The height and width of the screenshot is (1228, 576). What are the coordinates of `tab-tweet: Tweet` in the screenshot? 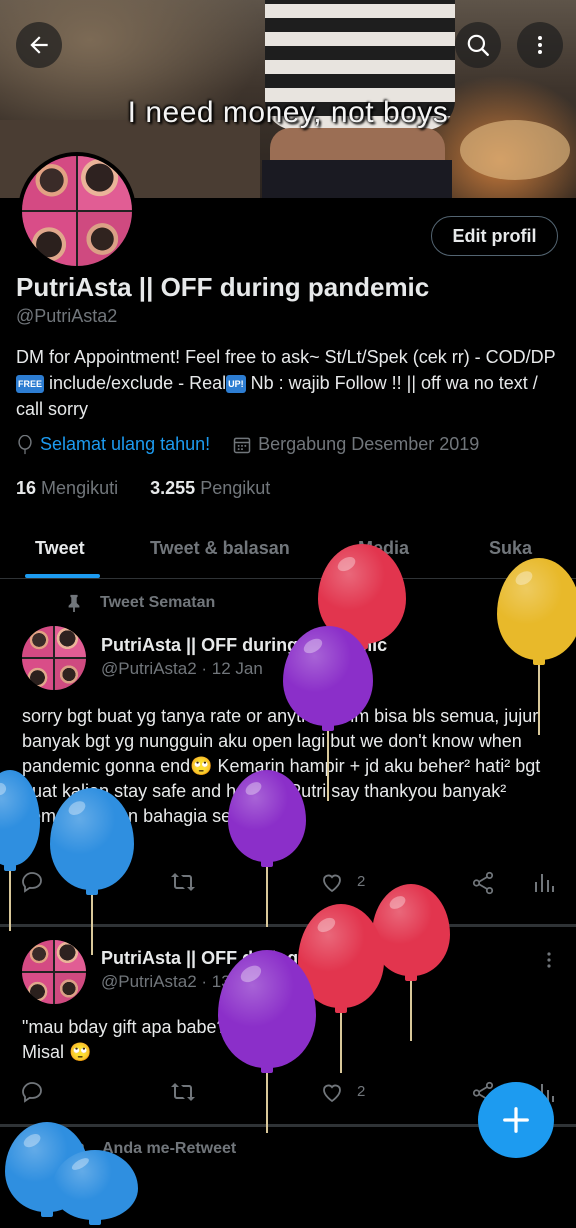 It's located at (60, 548).